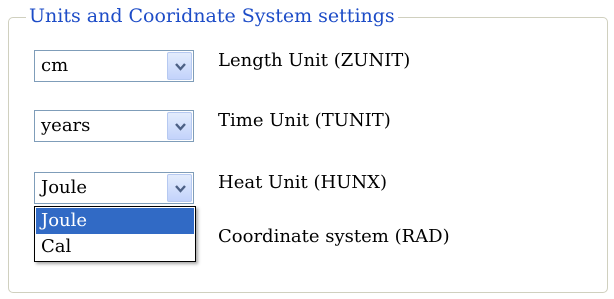 The width and height of the screenshot is (614, 299). I want to click on length-unit-select: cm, so click(114, 66).